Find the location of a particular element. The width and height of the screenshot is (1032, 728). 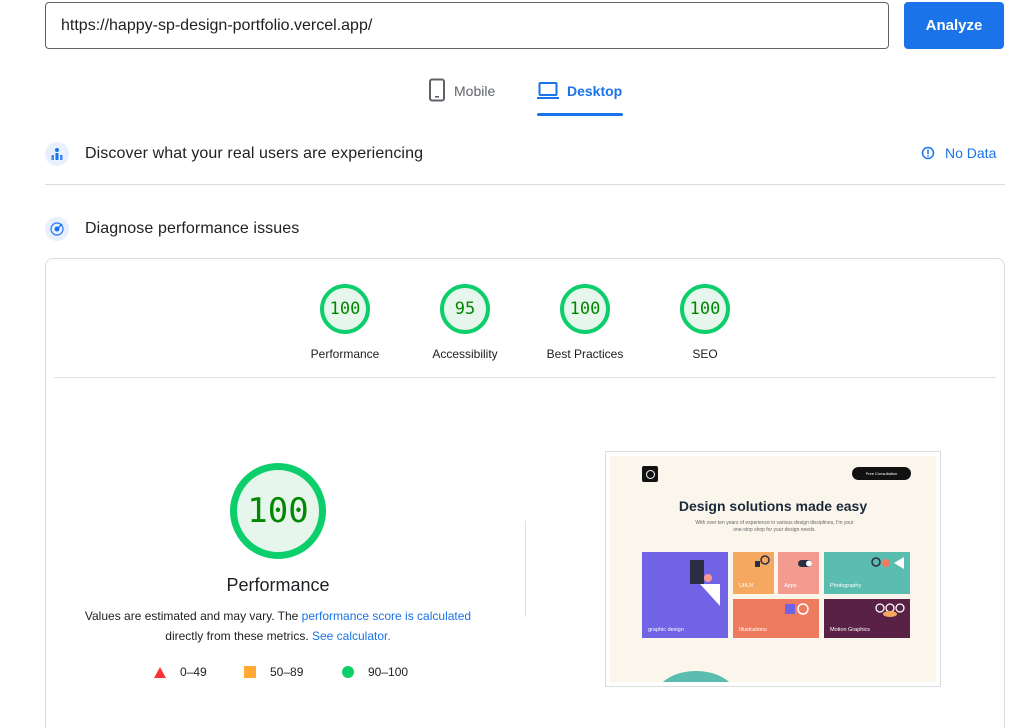

tab-desktop: Desktop is located at coordinates (579, 97).